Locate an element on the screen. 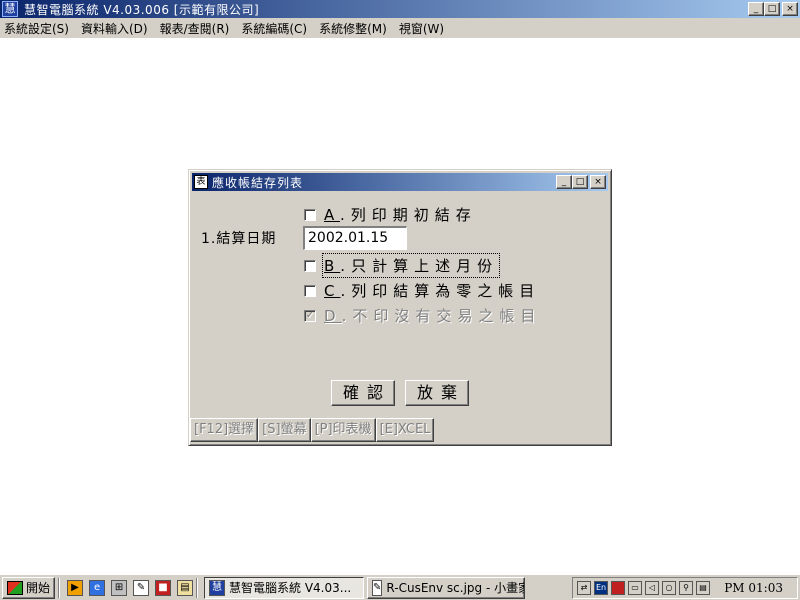 The height and width of the screenshot is (600, 800). settlement-date-label: 1.結算日期 is located at coordinates (239, 239).